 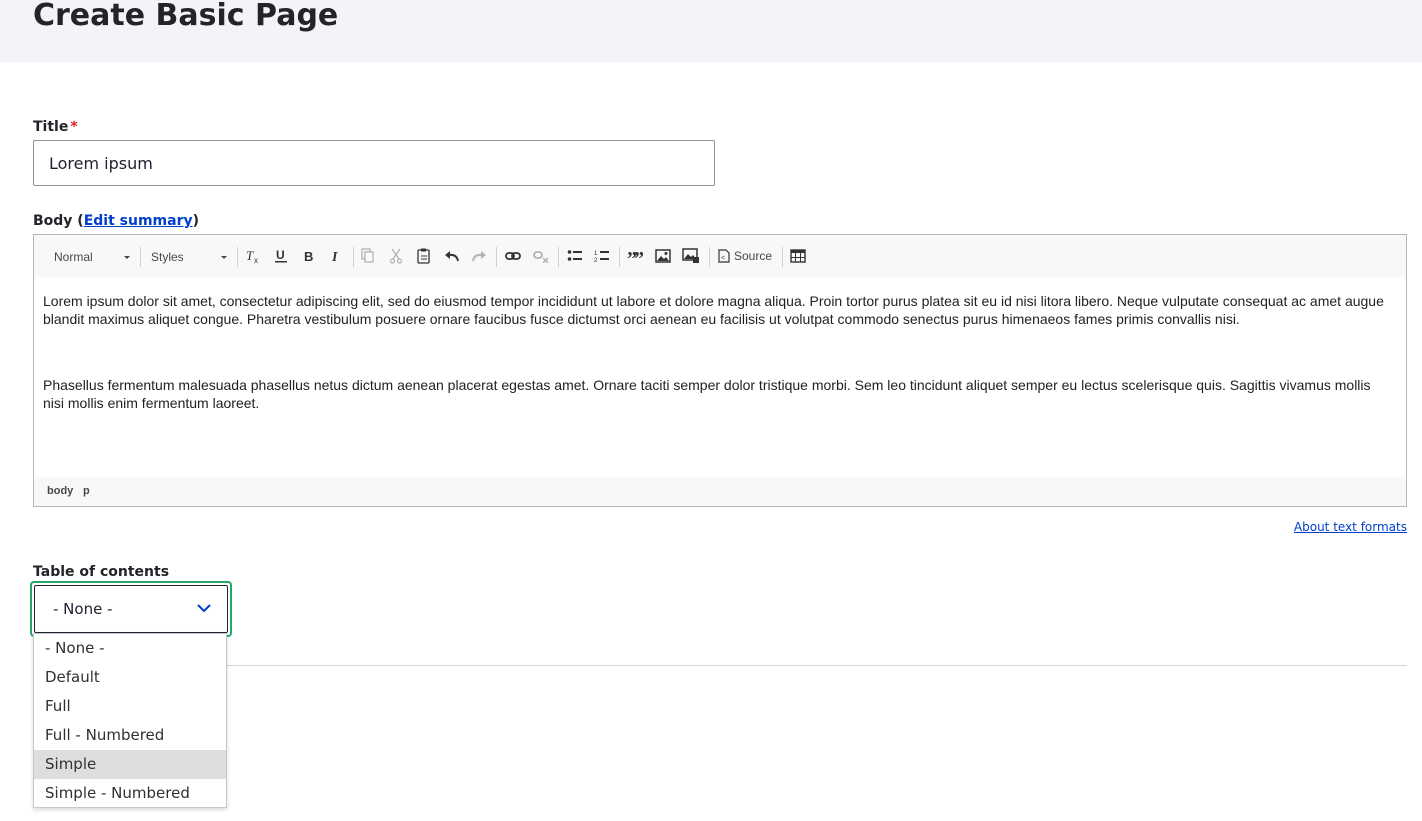 What do you see at coordinates (167, 257) in the screenshot?
I see `styles-combo-label: Styles` at bounding box center [167, 257].